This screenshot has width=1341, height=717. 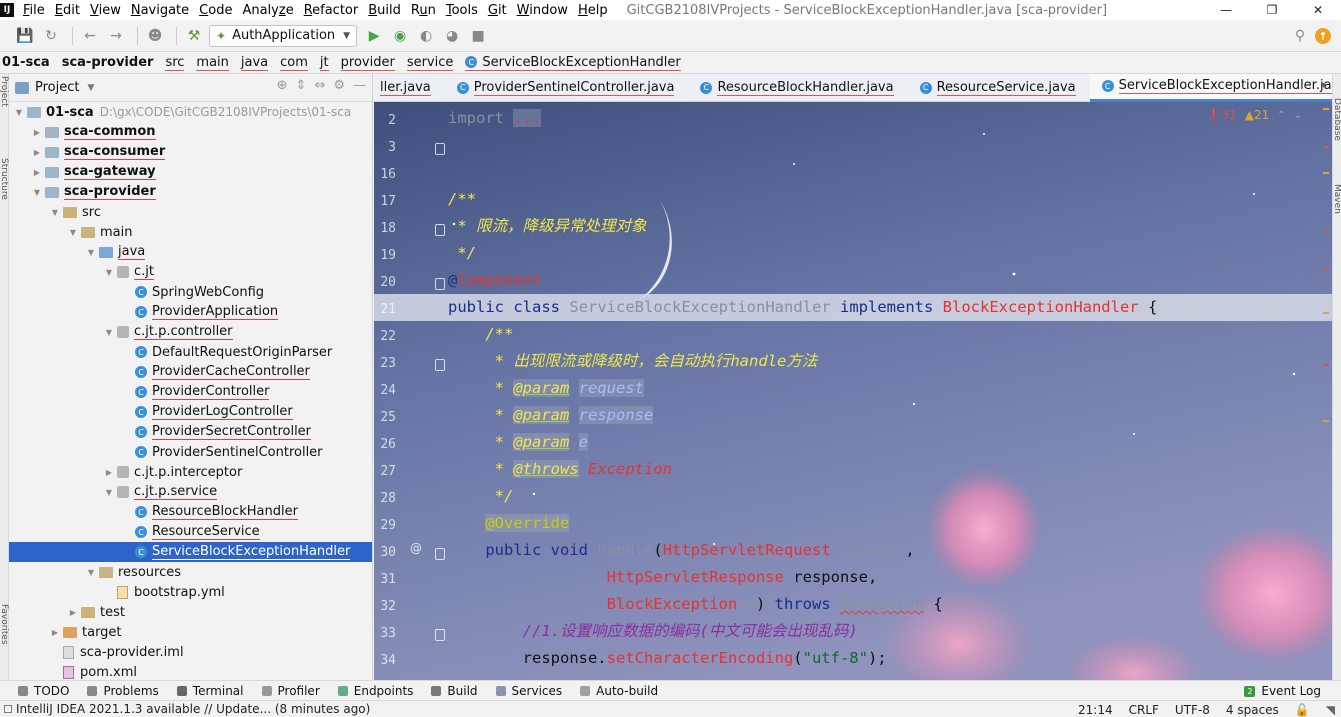 I want to click on tree-row: ▼ src, so click(x=190, y=212).